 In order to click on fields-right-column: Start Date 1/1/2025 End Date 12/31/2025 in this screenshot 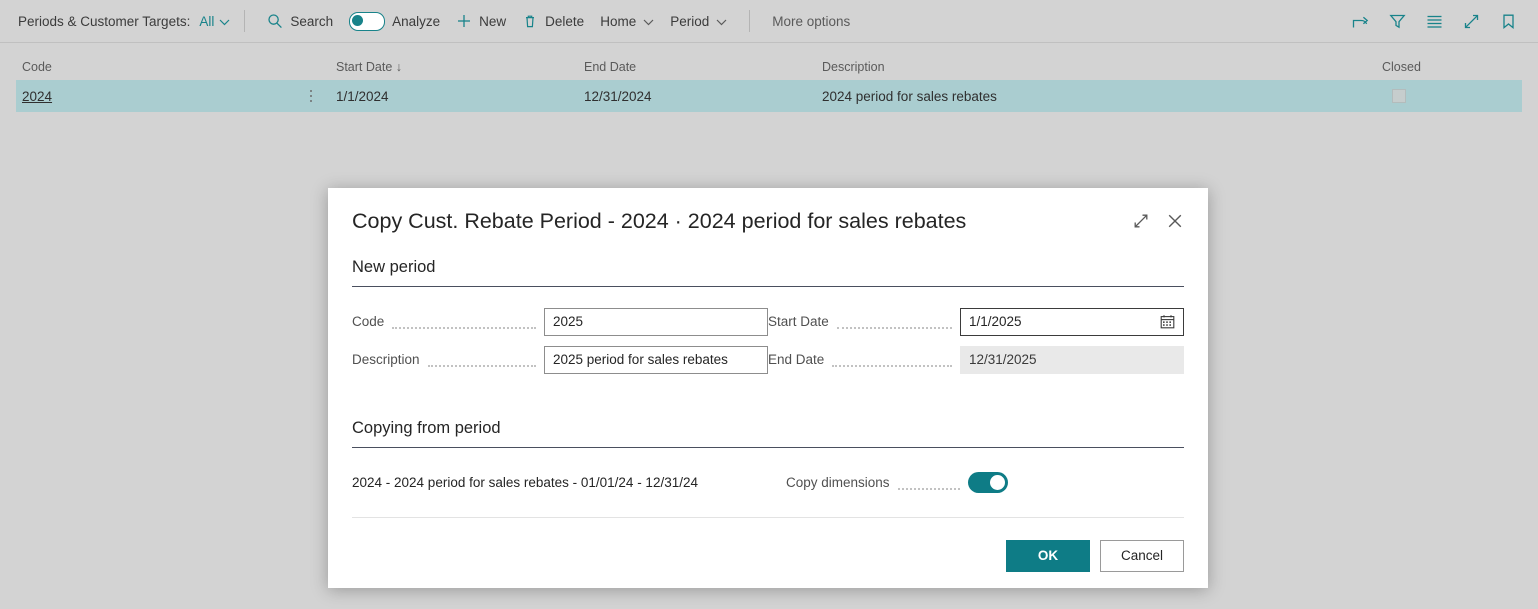, I will do `click(976, 341)`.